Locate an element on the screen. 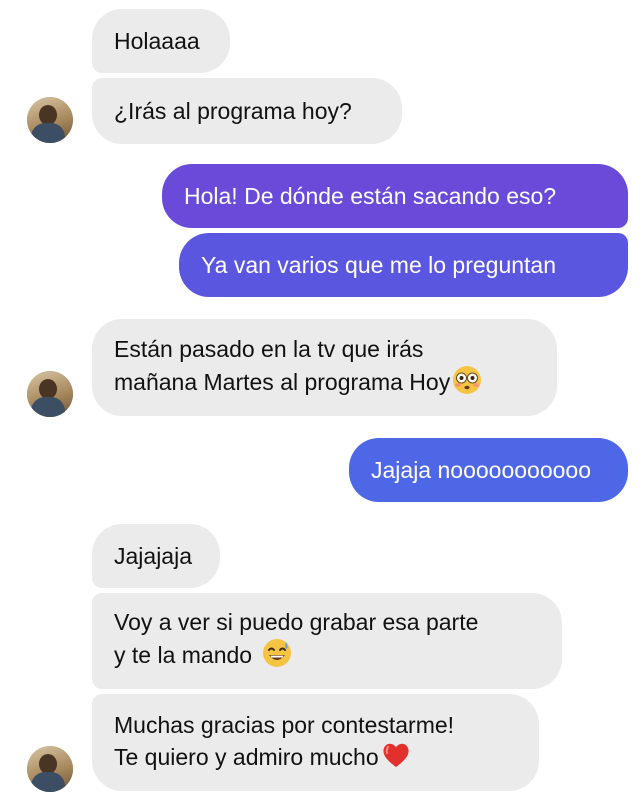 This screenshot has width=642, height=800. message-bubble-outgoing: Ya van varios que me lo preguntan is located at coordinates (403, 265).